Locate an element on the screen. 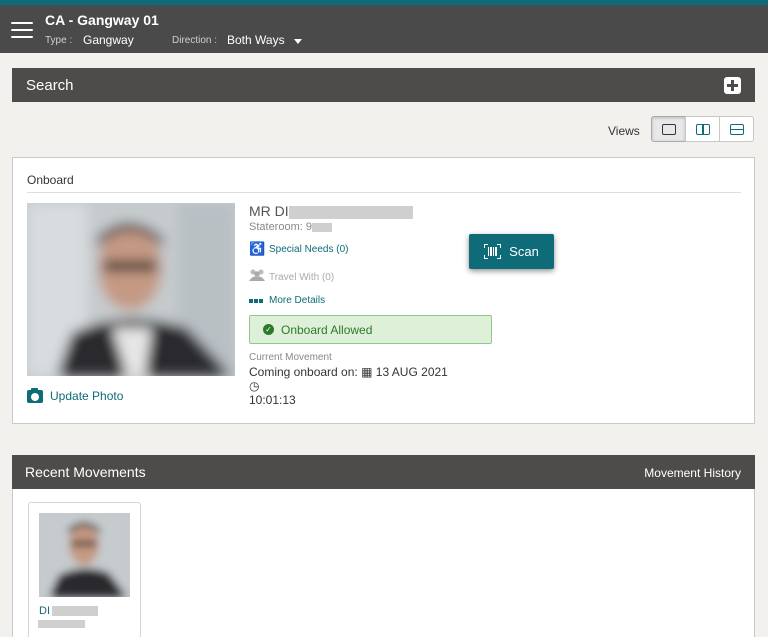 The height and width of the screenshot is (637, 768). expand-plus-icon is located at coordinates (732, 85).